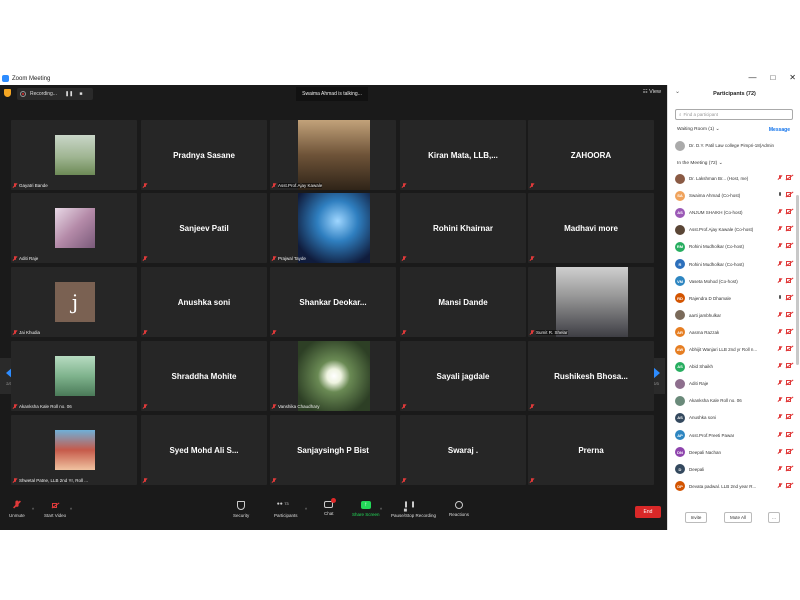 The width and height of the screenshot is (800, 600). Describe the element at coordinates (734, 469) in the screenshot. I see `participant-row: D Deepali` at that location.